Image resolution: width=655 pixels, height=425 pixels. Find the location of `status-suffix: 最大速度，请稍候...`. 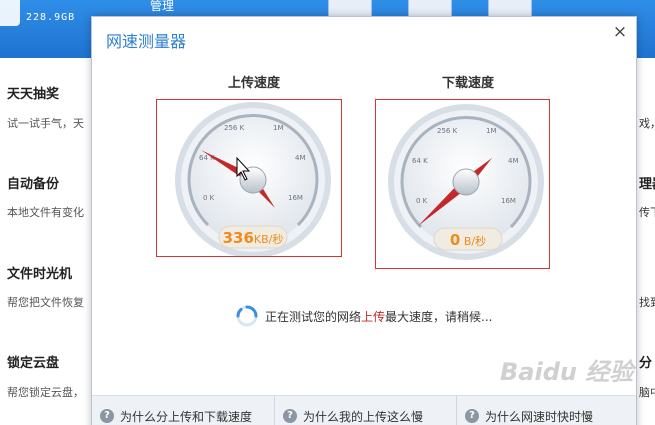

status-suffix: 最大速度，请稍候... is located at coordinates (439, 316).